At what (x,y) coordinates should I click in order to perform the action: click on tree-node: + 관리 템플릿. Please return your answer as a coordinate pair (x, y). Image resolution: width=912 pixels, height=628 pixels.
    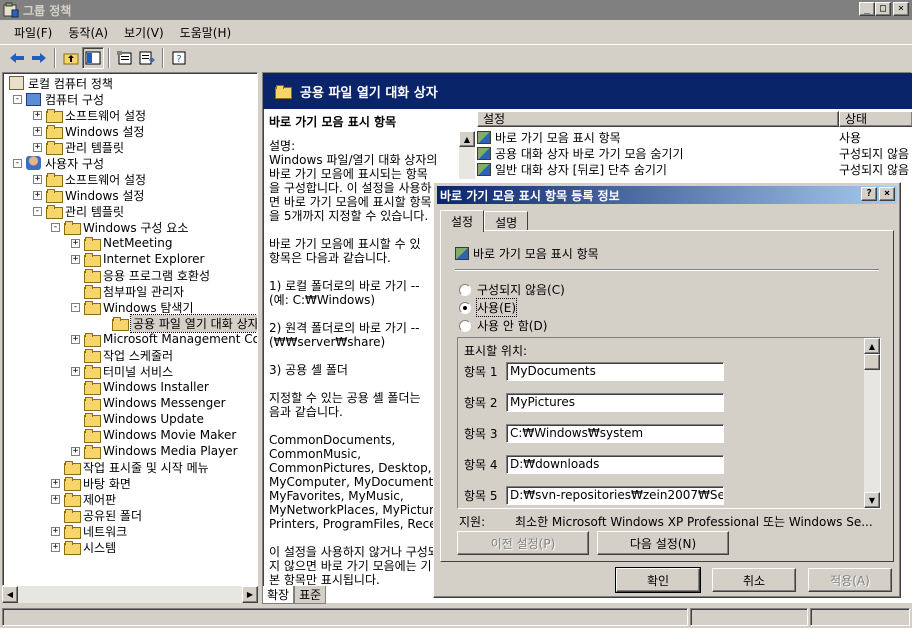
    Looking at the image, I should click on (78, 147).